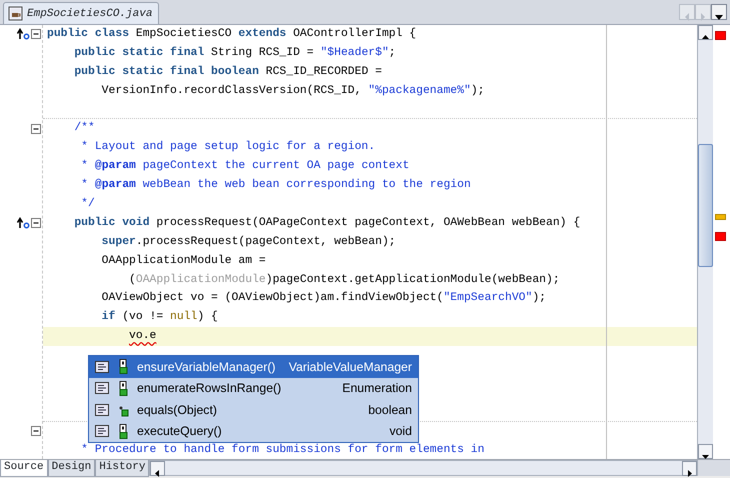  I want to click on code-line: * Layout and page setup logic for a region., so click(228, 147).